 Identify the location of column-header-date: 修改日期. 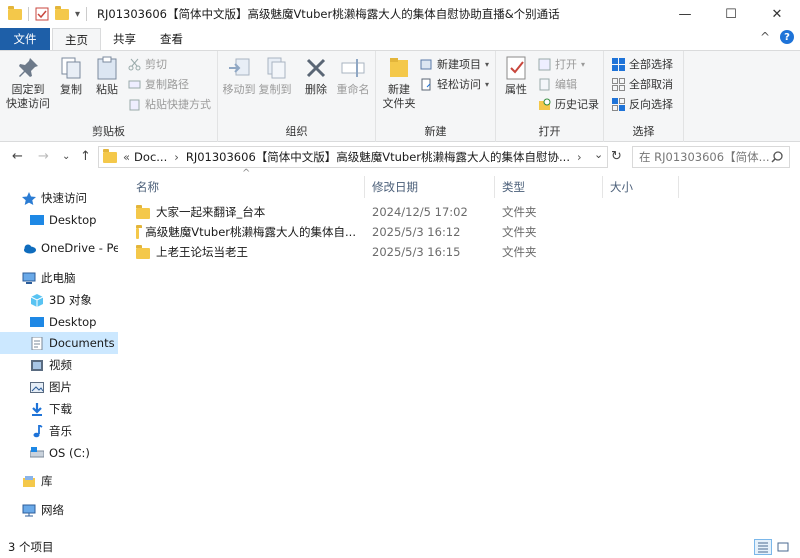
(435, 187).